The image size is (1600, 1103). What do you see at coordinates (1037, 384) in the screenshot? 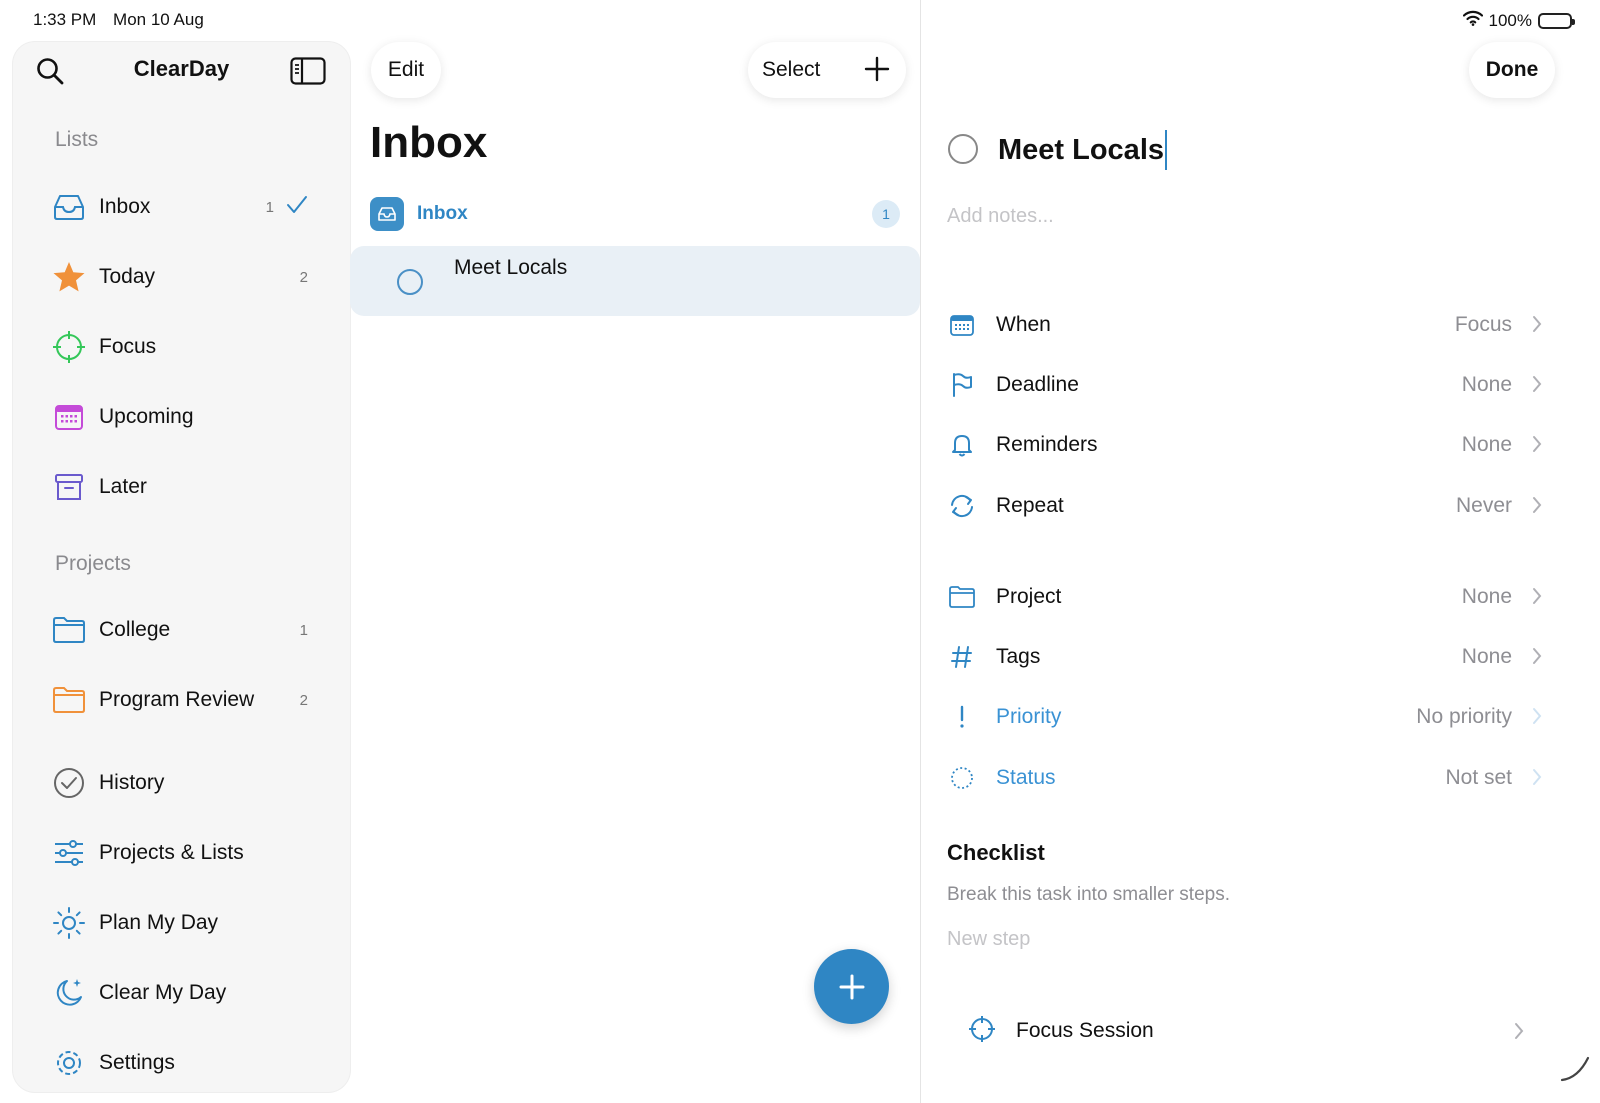
I see `property-label: Deadline` at bounding box center [1037, 384].